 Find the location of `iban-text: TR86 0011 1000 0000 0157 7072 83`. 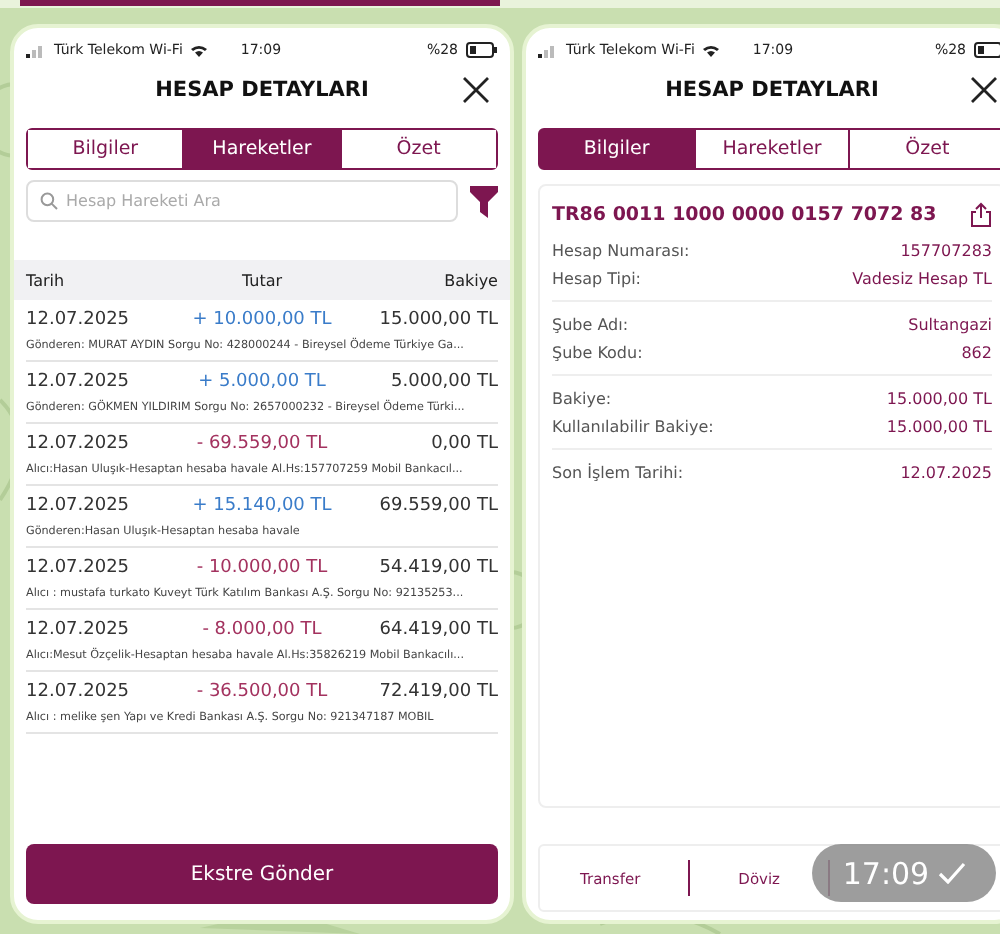

iban-text: TR86 0011 1000 0000 0157 7072 83 is located at coordinates (744, 215).